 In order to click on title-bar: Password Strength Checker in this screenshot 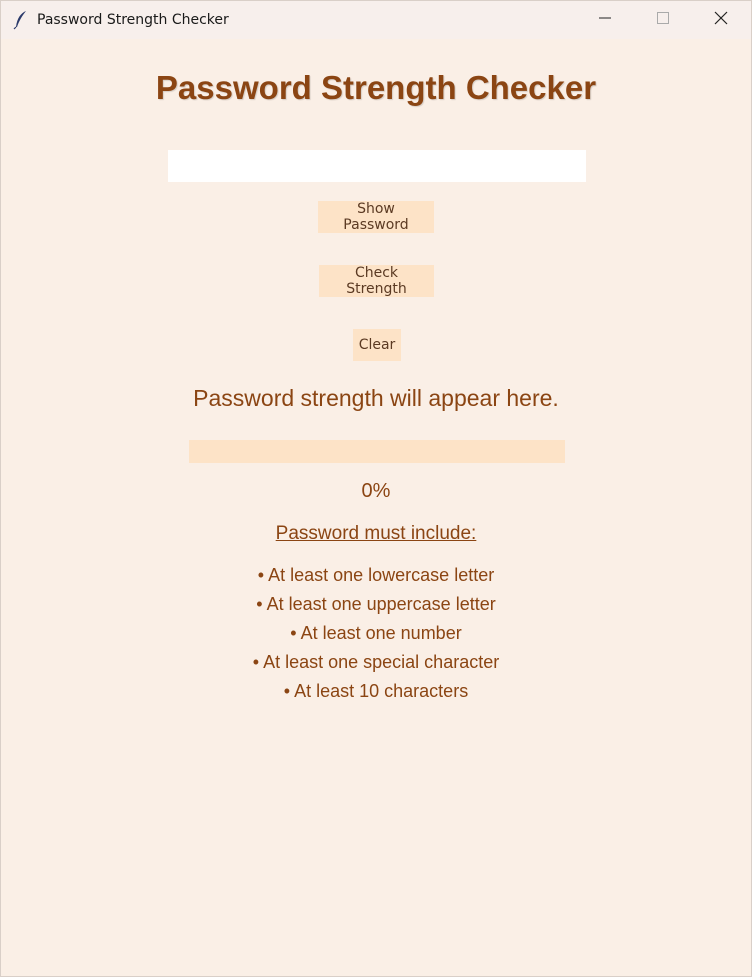, I will do `click(376, 20)`.